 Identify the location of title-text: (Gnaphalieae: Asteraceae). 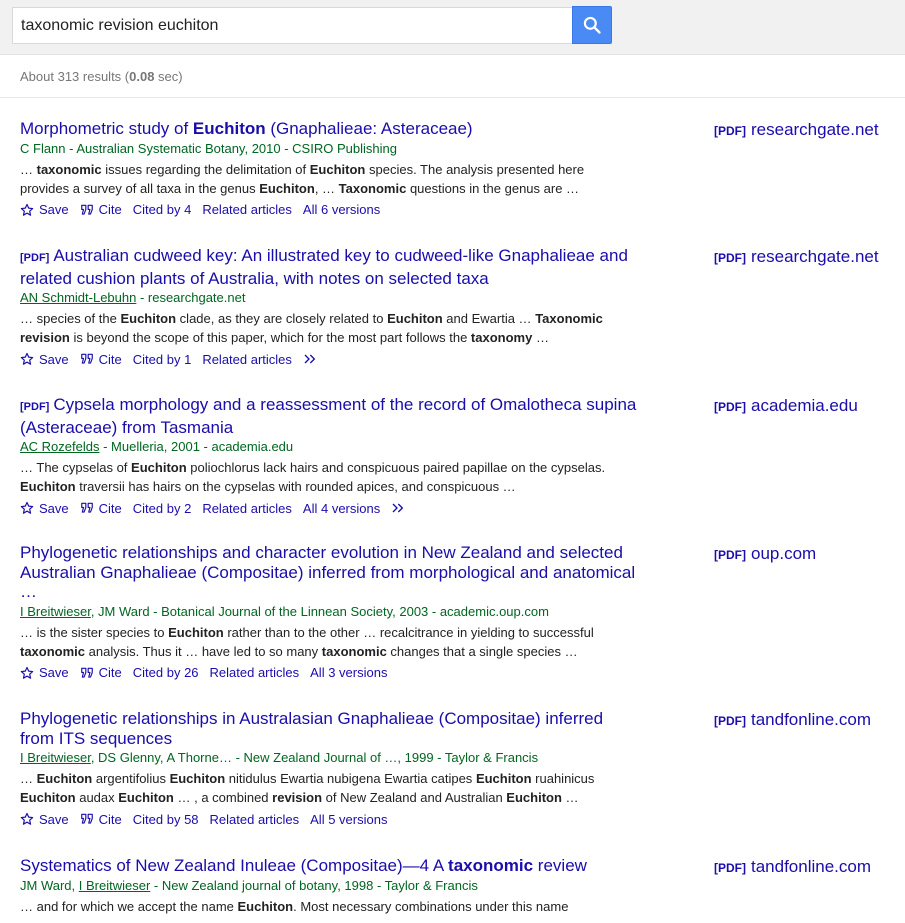
(369, 128).